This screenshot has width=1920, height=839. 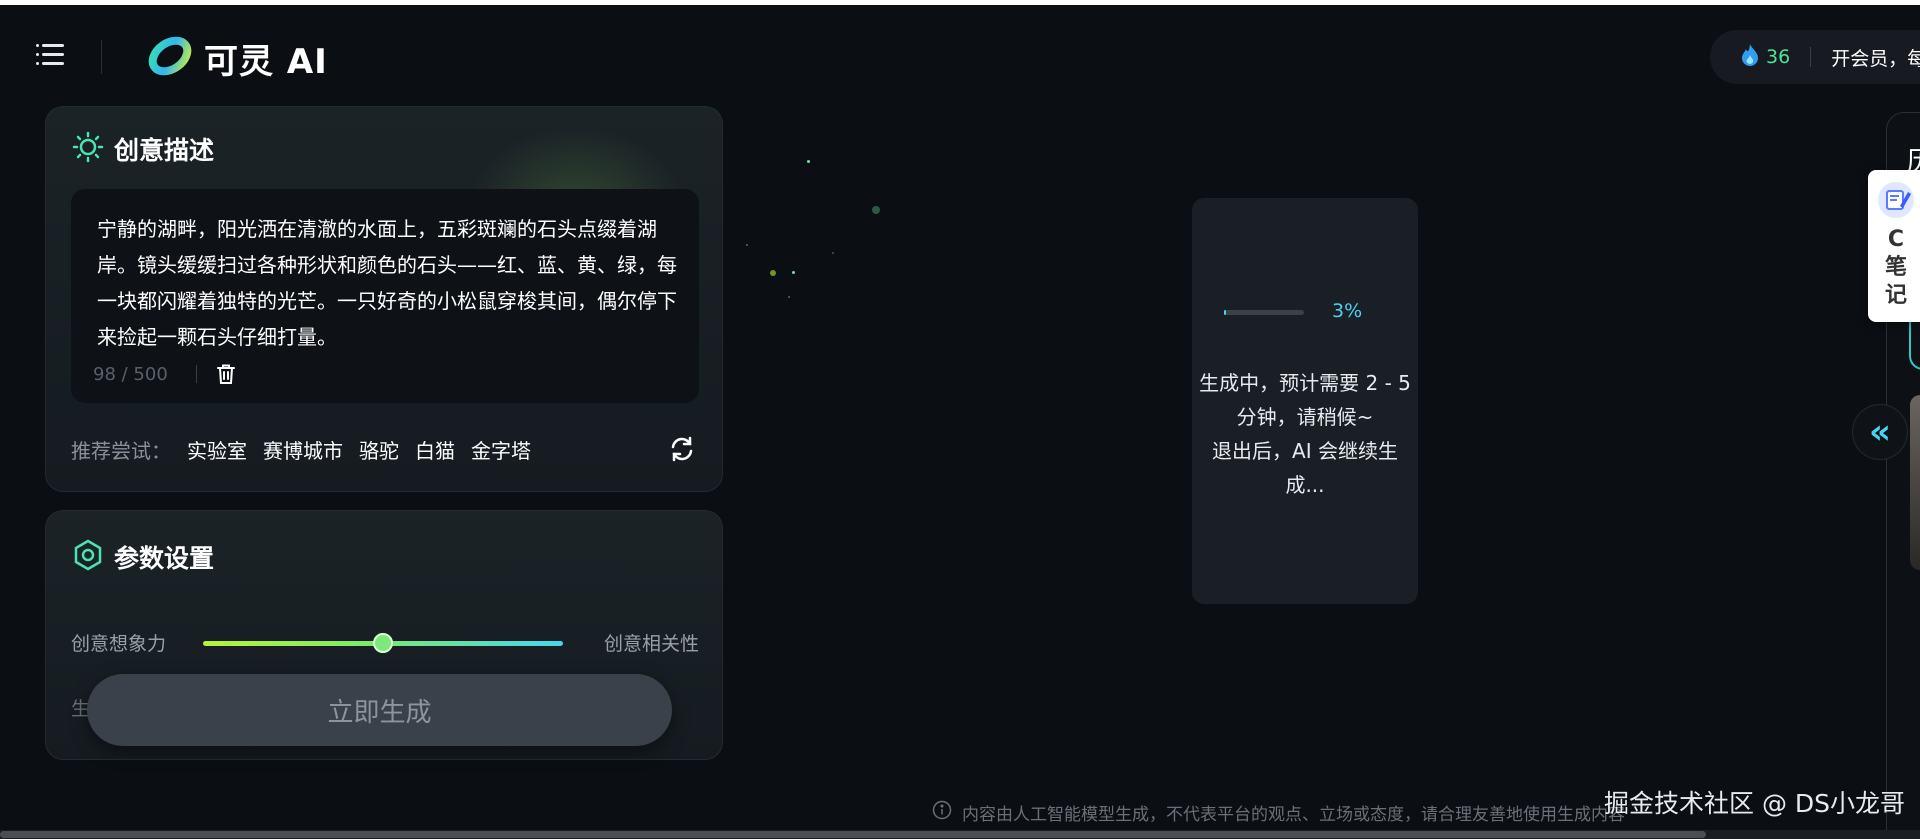 I want to click on note-widget: C 笔 记, so click(x=1894, y=246).